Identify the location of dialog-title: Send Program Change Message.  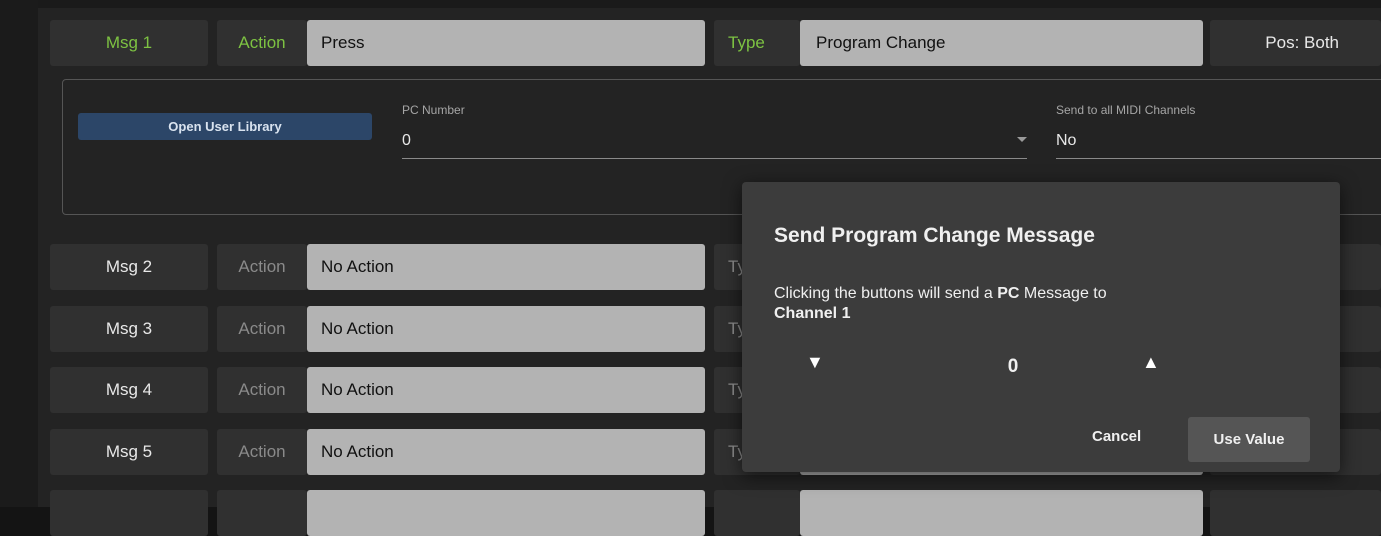
(934, 235).